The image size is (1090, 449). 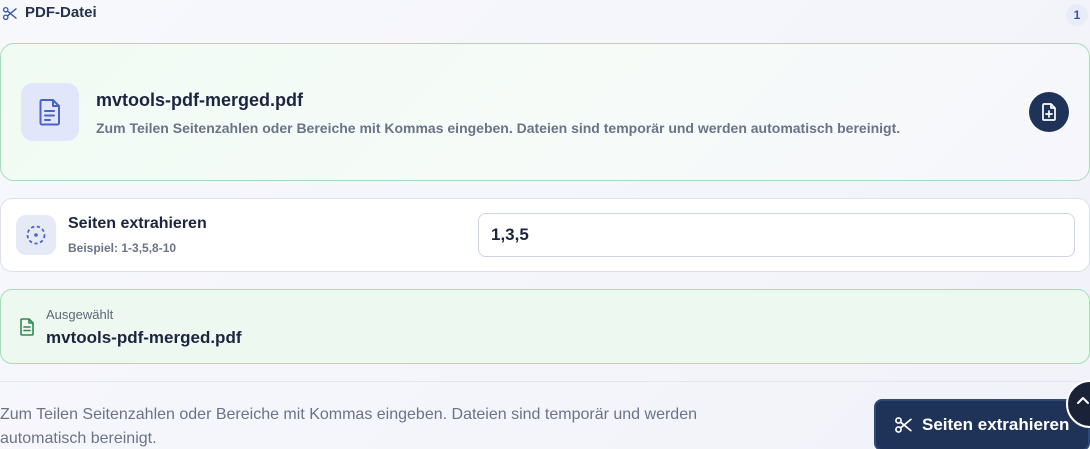 I want to click on target-icon, so click(x=36, y=235).